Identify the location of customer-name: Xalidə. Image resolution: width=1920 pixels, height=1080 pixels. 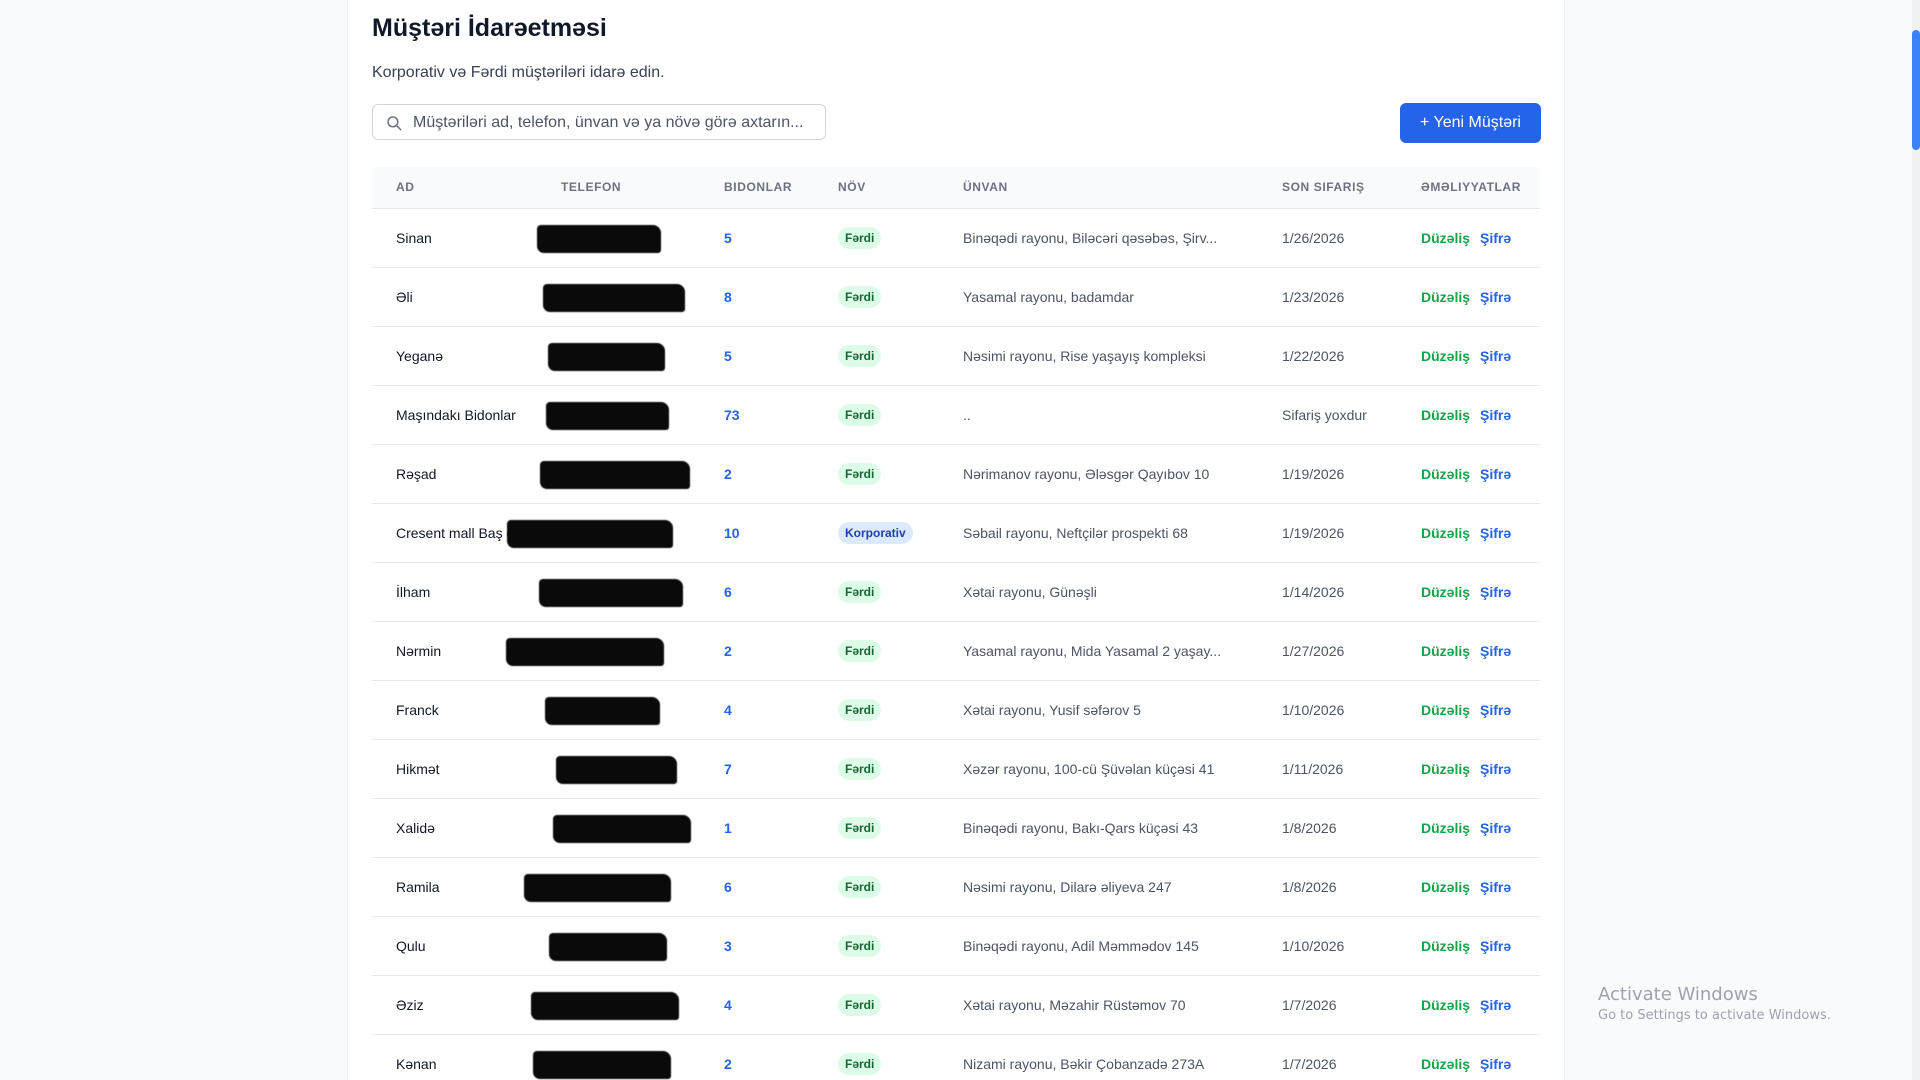
(466, 828).